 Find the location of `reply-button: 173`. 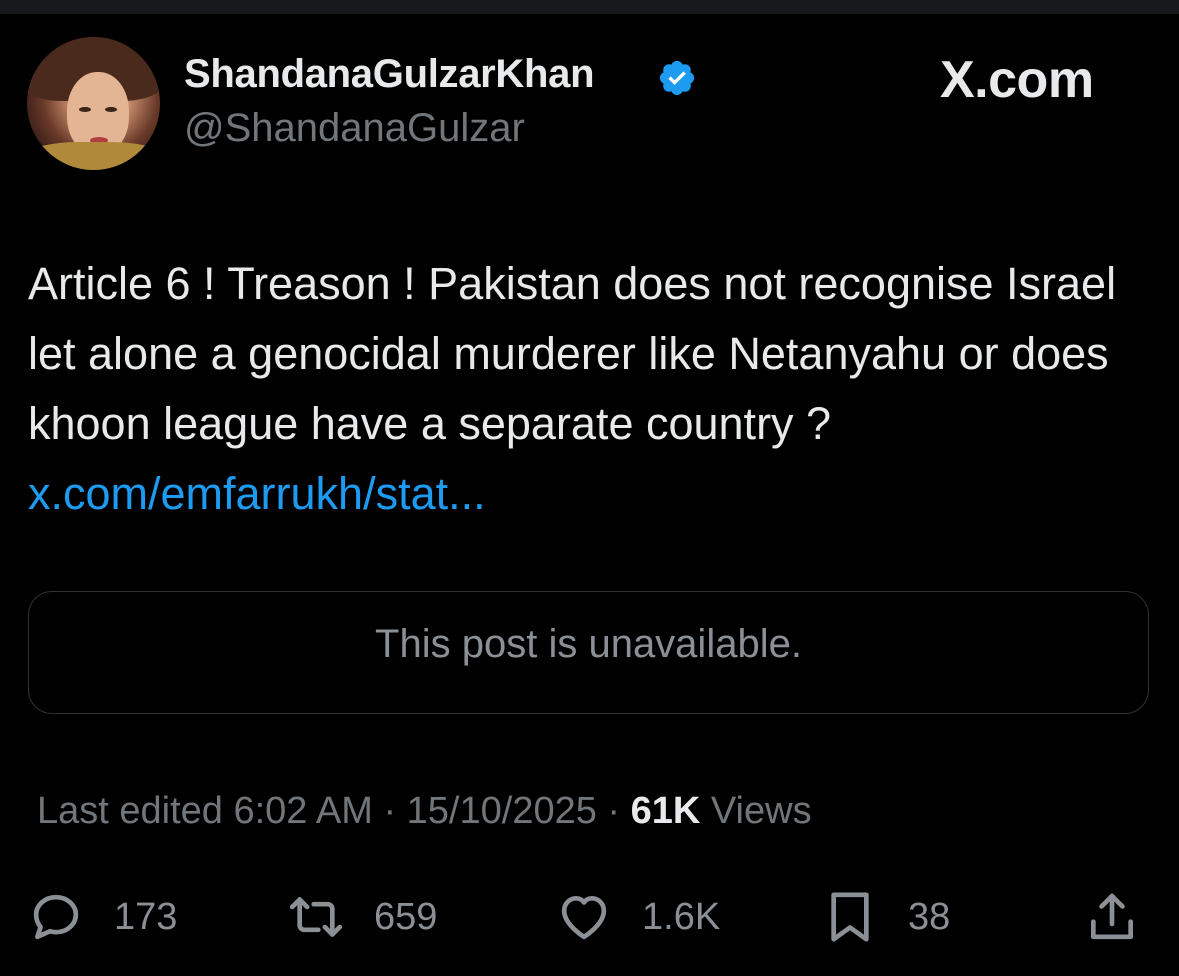

reply-button: 173 is located at coordinates (102, 917).